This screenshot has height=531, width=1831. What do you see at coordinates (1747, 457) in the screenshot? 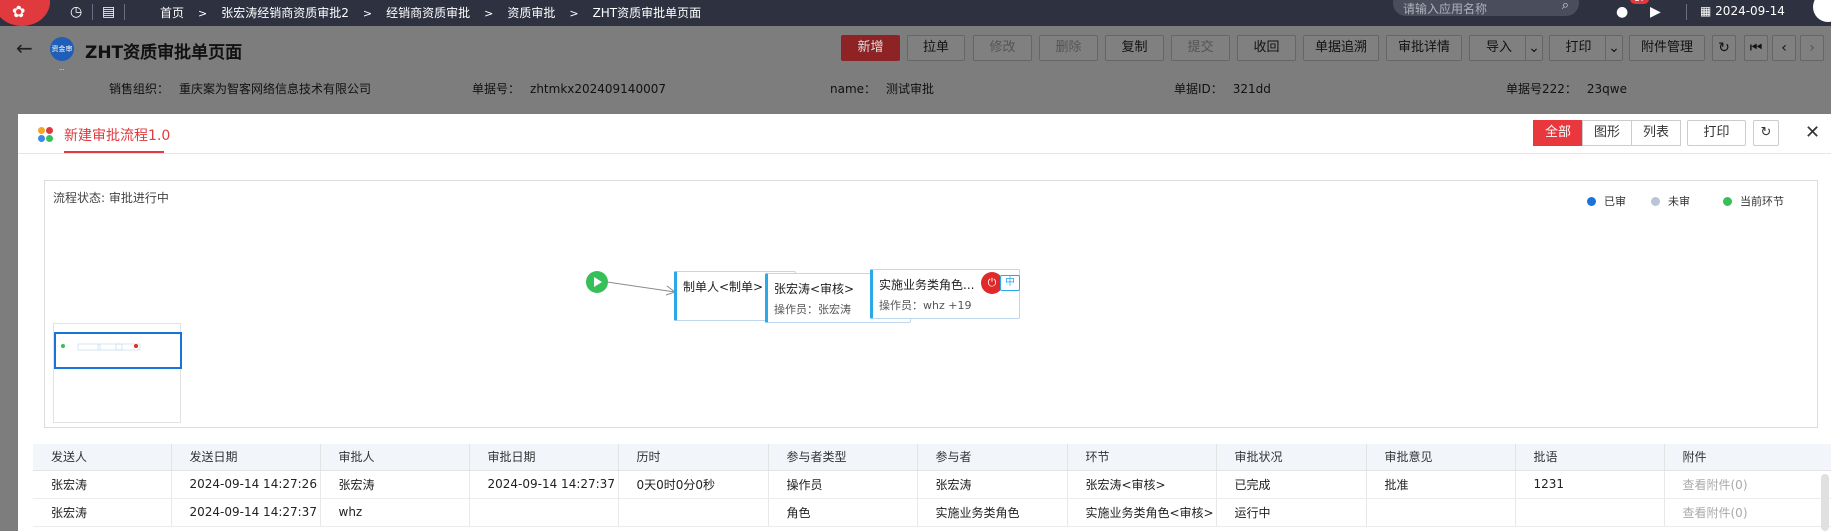
I see `column-header: 附件` at bounding box center [1747, 457].